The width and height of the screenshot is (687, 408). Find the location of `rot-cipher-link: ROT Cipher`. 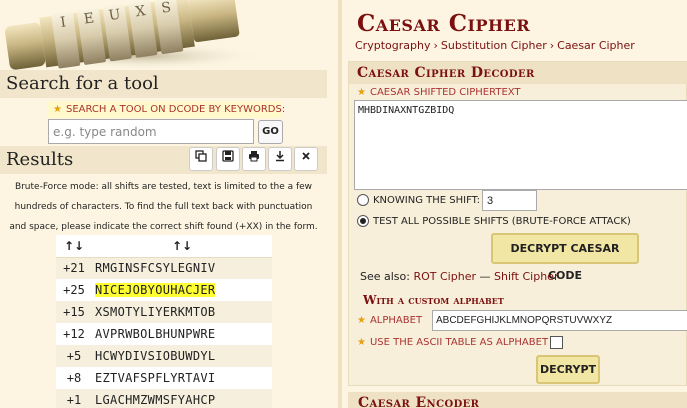

rot-cipher-link: ROT Cipher is located at coordinates (444, 276).